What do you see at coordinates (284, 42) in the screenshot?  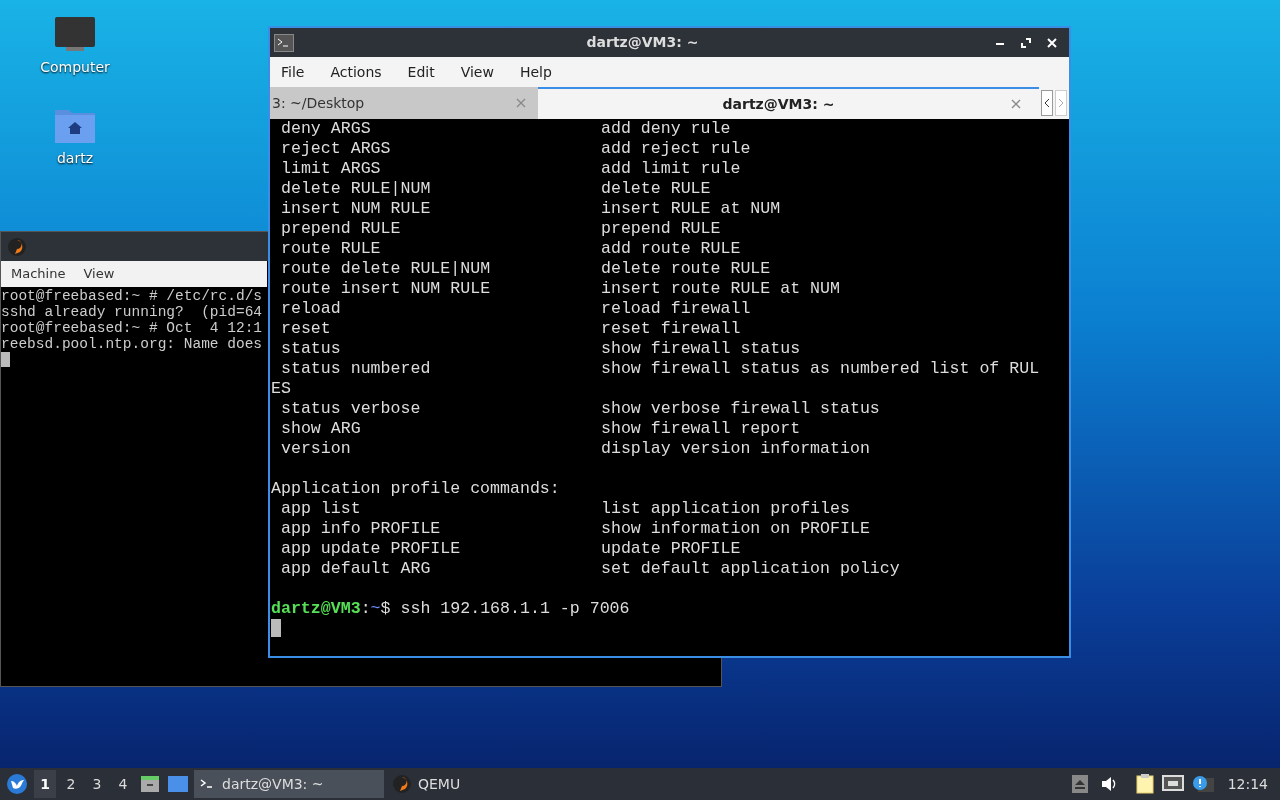 I see `terminal-icon` at bounding box center [284, 42].